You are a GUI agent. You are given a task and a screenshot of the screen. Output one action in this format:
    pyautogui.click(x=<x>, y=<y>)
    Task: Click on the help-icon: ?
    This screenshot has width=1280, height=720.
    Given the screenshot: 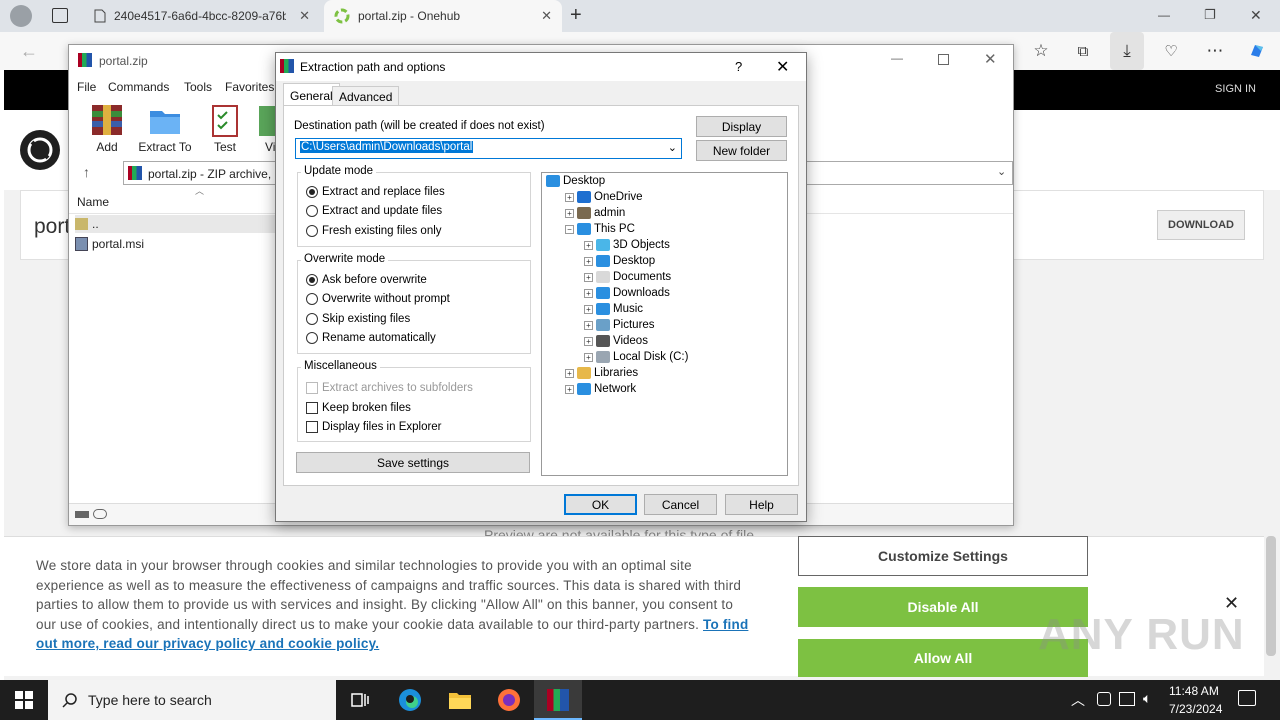 What is the action you would take?
    pyautogui.click(x=738, y=66)
    